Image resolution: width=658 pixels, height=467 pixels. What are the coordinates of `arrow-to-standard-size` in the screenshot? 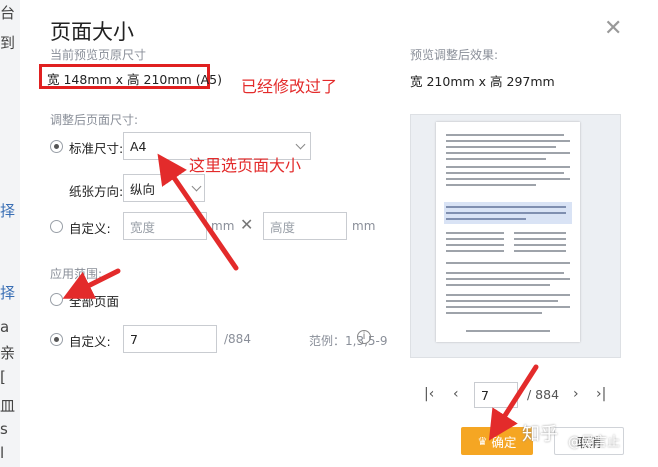 It's located at (198, 212).